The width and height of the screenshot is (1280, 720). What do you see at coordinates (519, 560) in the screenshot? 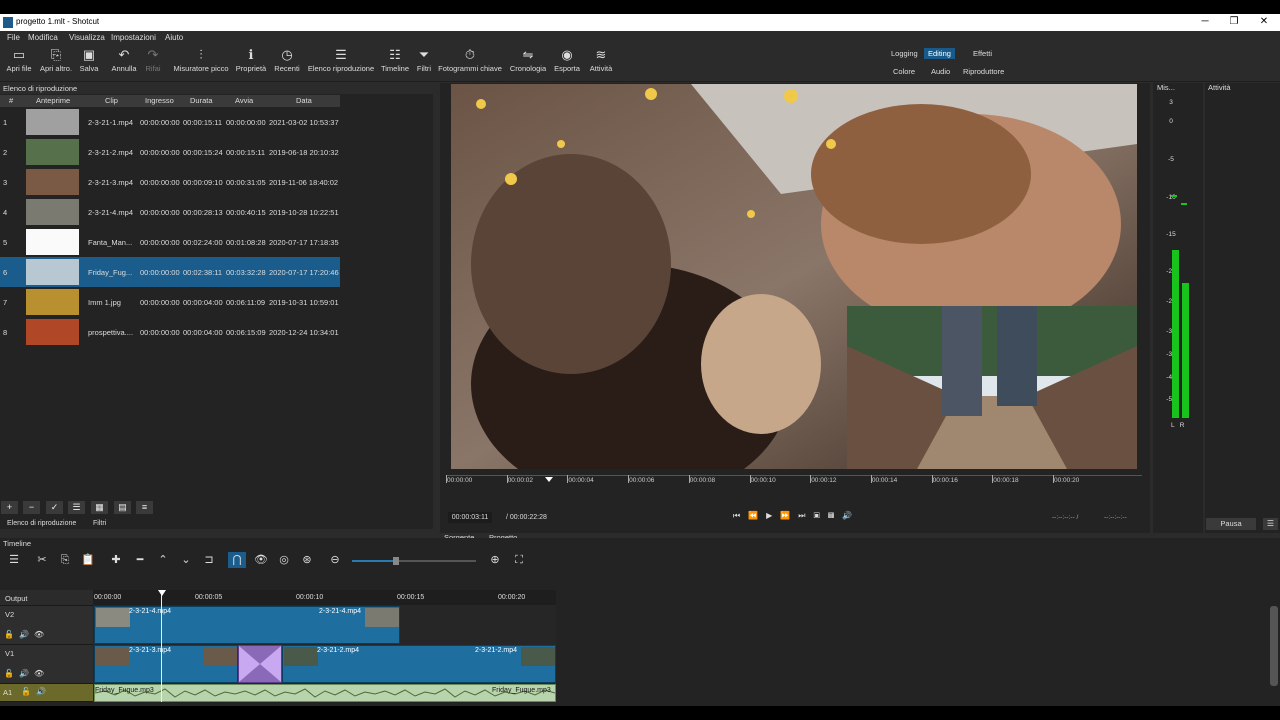
I see `zoom-fit-icon: ⛶` at bounding box center [519, 560].